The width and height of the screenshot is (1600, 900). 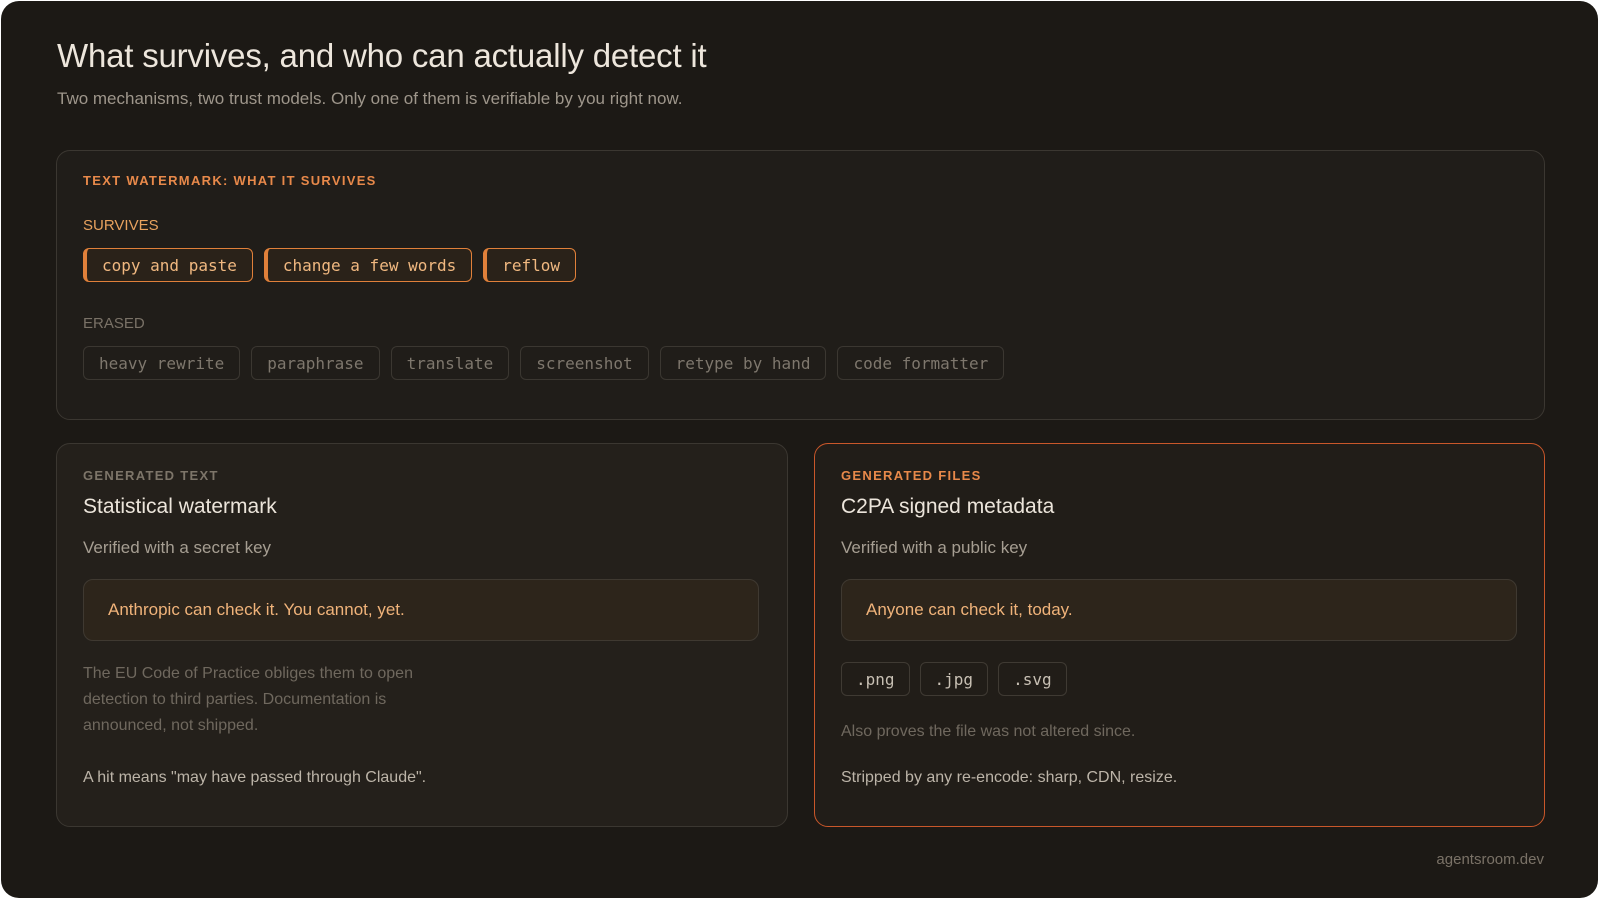 What do you see at coordinates (530, 265) in the screenshot?
I see `survives-chip: reflow` at bounding box center [530, 265].